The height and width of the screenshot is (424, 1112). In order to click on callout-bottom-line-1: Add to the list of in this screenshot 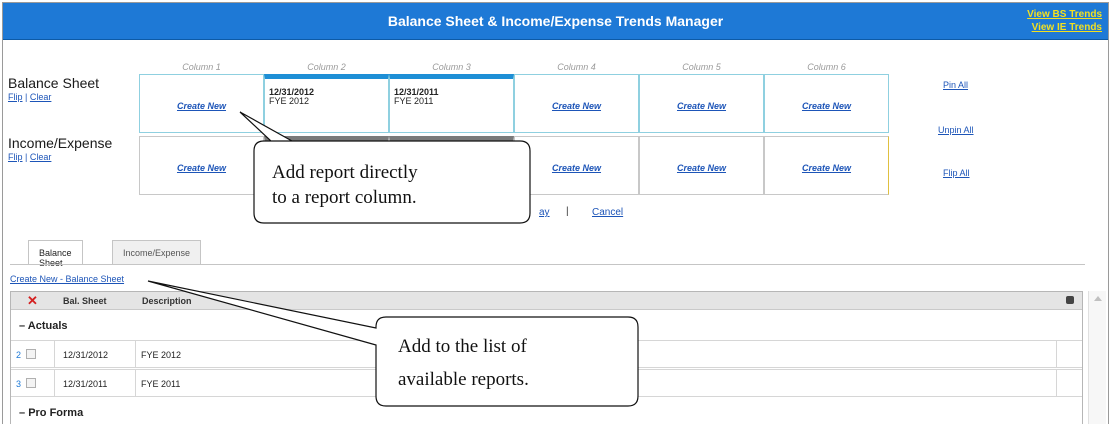, I will do `click(462, 346)`.